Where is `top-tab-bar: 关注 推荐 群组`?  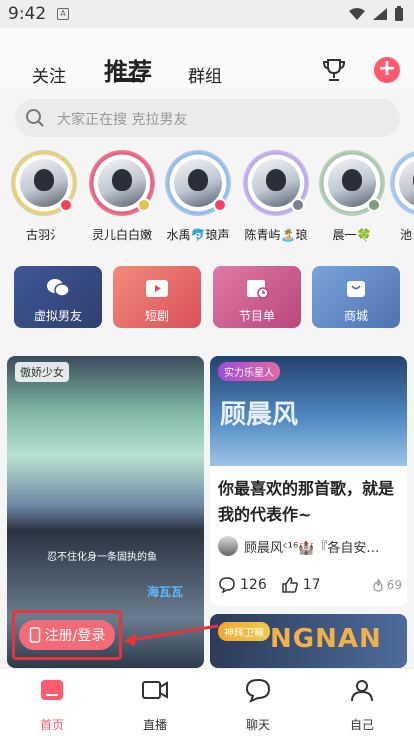
top-tab-bar: 关注 推荐 群组 is located at coordinates (207, 58).